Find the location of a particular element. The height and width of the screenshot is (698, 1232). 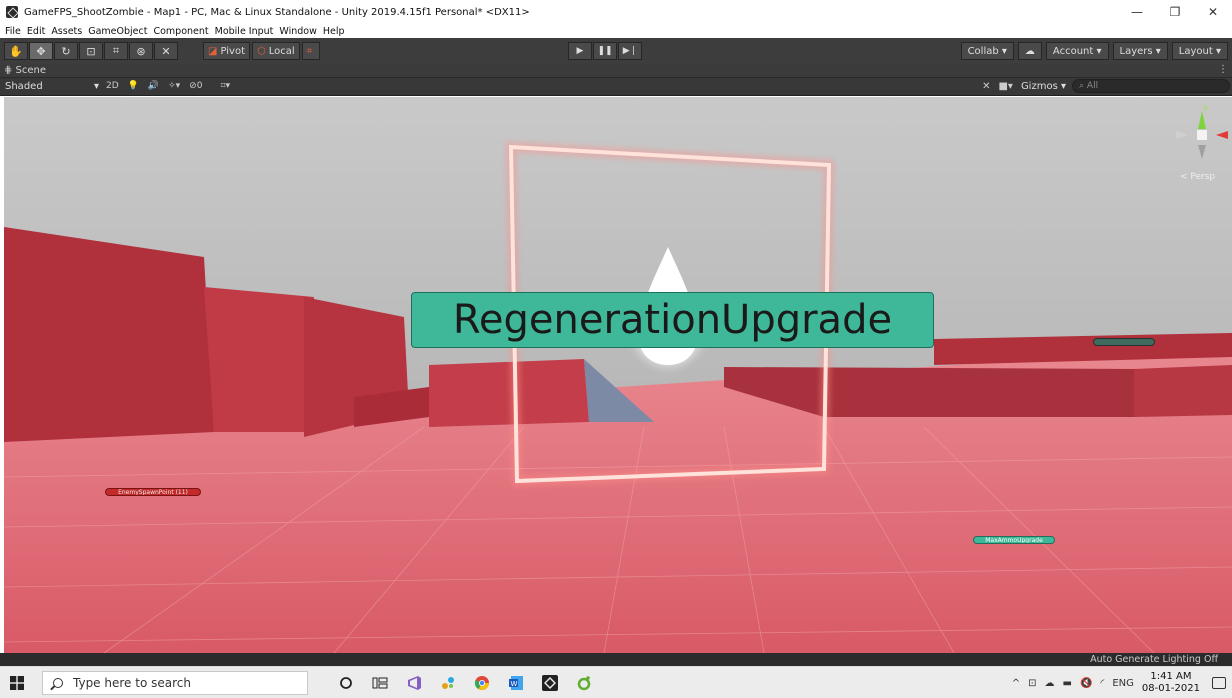

scene-view-options: 2D 💡 🔊 ✧▾ ⊘0 ⌗▾ is located at coordinates (172, 86).